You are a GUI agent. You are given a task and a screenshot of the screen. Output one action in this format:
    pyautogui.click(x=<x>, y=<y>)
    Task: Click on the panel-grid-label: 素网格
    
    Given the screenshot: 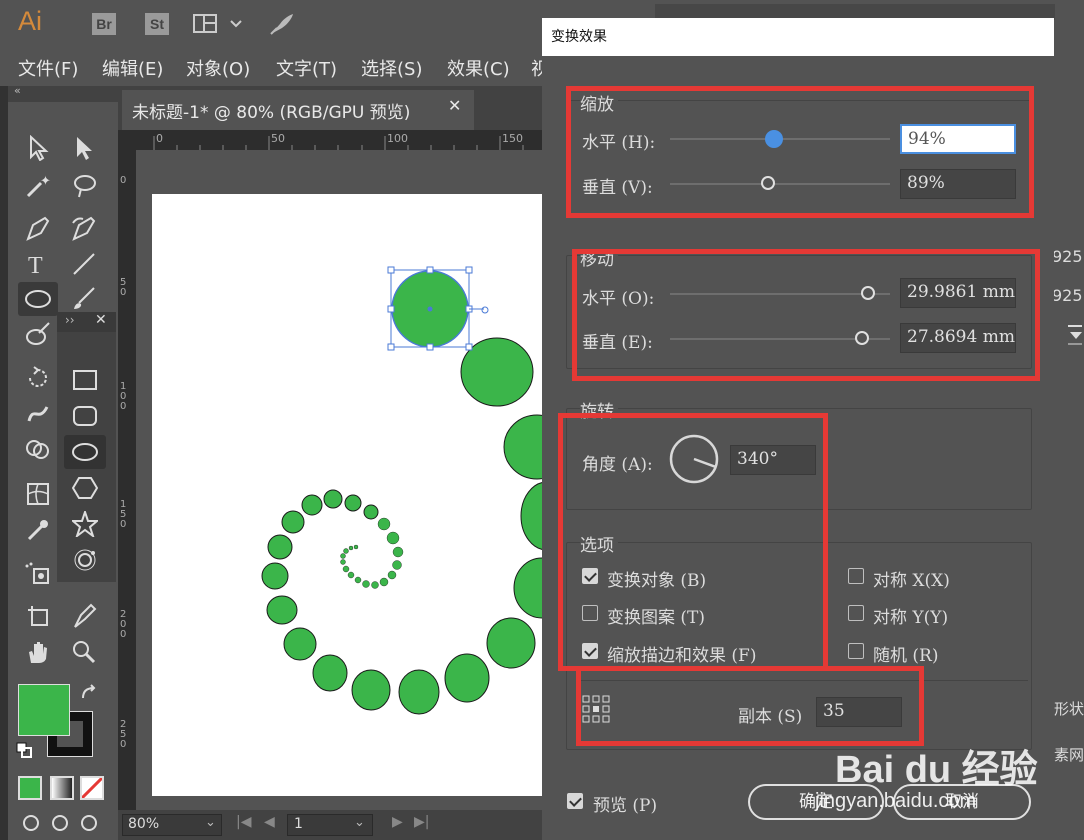 What is the action you would take?
    pyautogui.click(x=1069, y=755)
    